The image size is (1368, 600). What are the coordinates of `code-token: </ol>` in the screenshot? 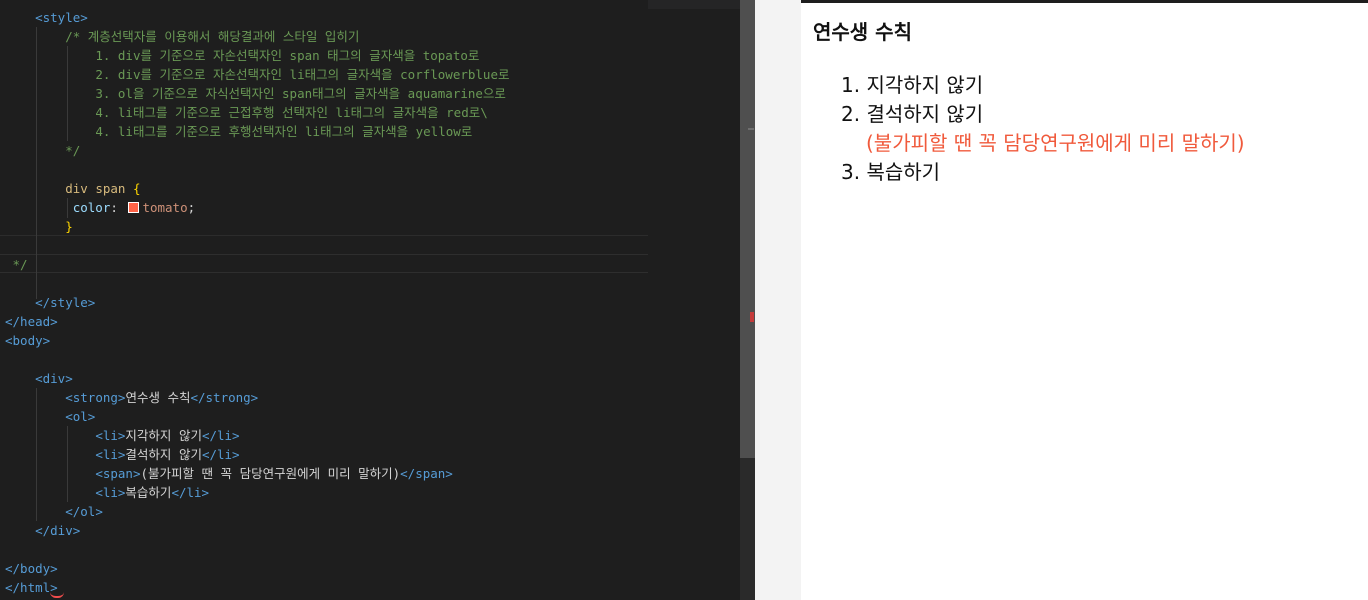 It's located at (84, 511).